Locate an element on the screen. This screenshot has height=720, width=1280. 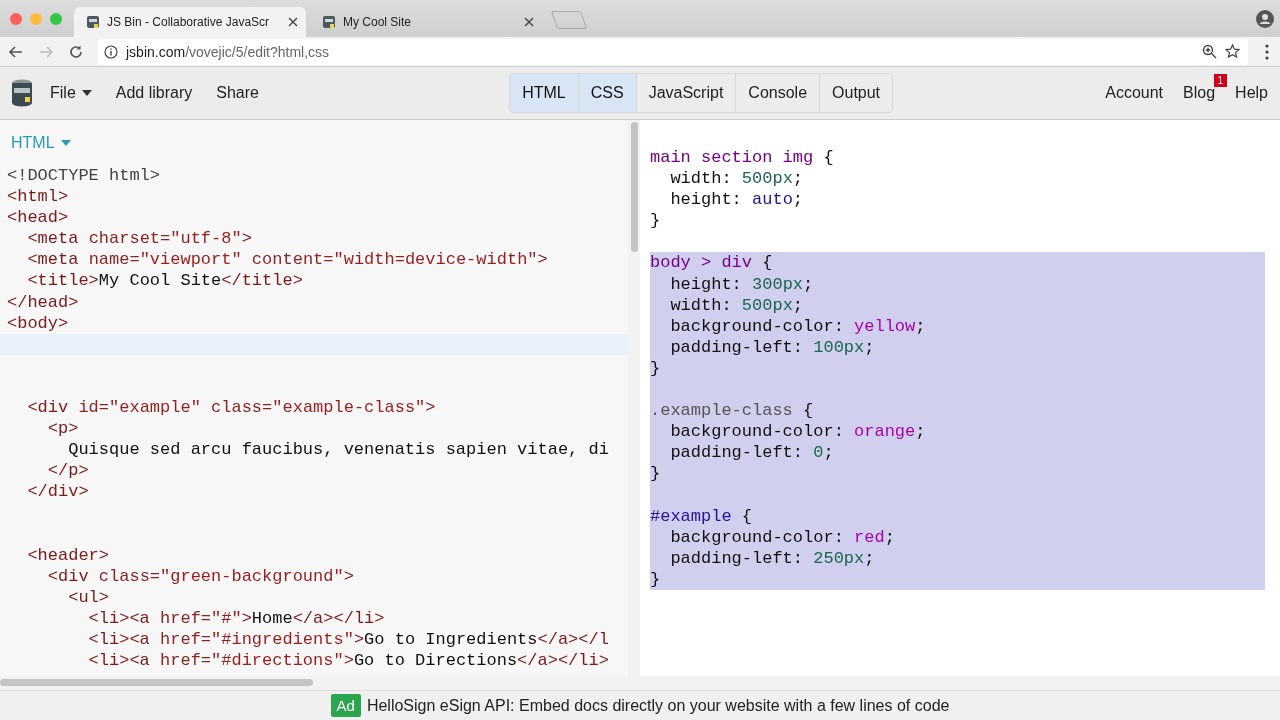
code-line: </div> is located at coordinates (58, 492).